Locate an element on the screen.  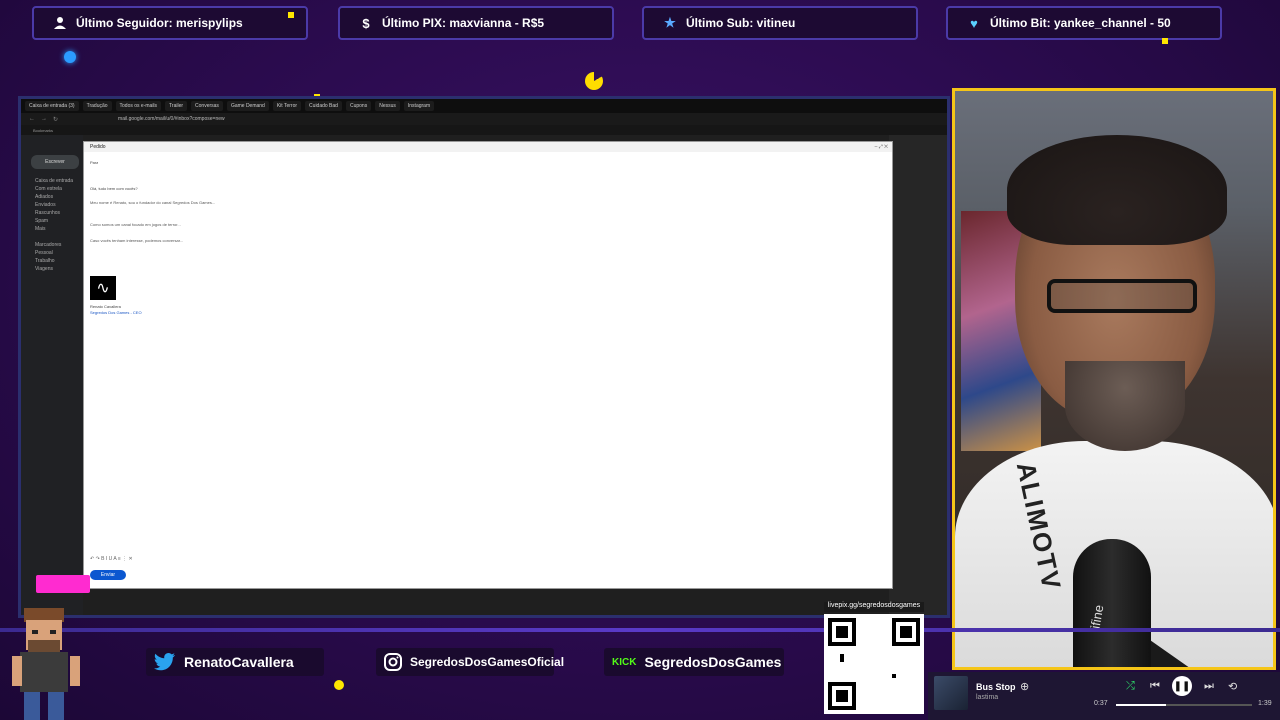
twitter-handle: RenatoCavallera is located at coordinates (235, 662).